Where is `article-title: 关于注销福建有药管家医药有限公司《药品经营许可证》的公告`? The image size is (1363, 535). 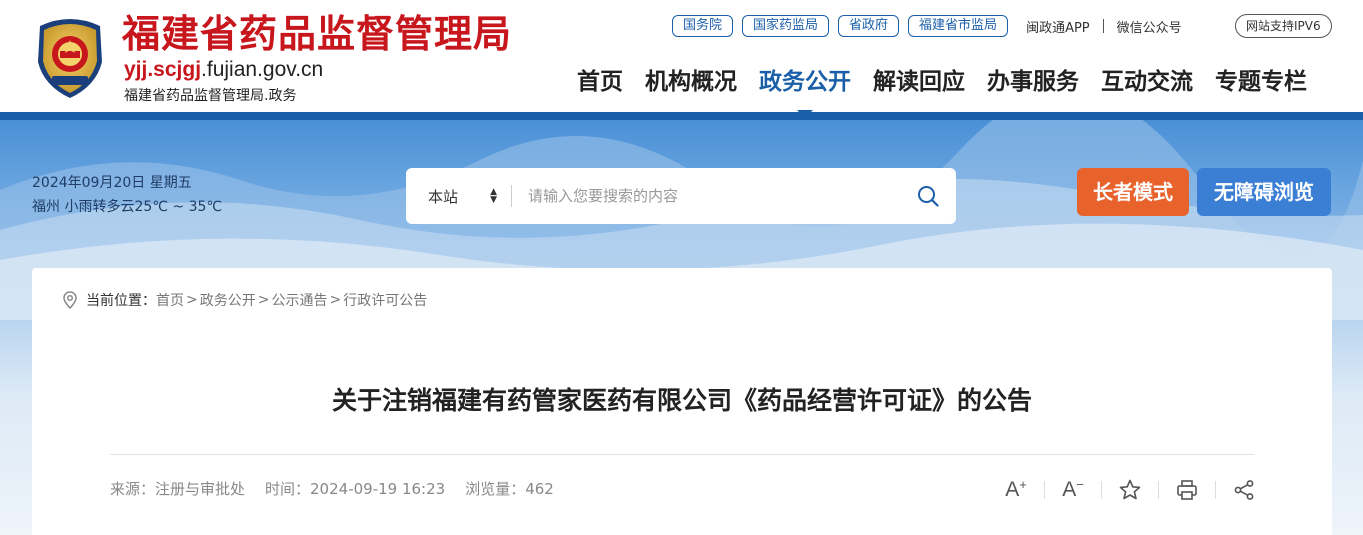 article-title: 关于注销福建有药管家医药有限公司《药品经营许可证》的公告 is located at coordinates (681, 400).